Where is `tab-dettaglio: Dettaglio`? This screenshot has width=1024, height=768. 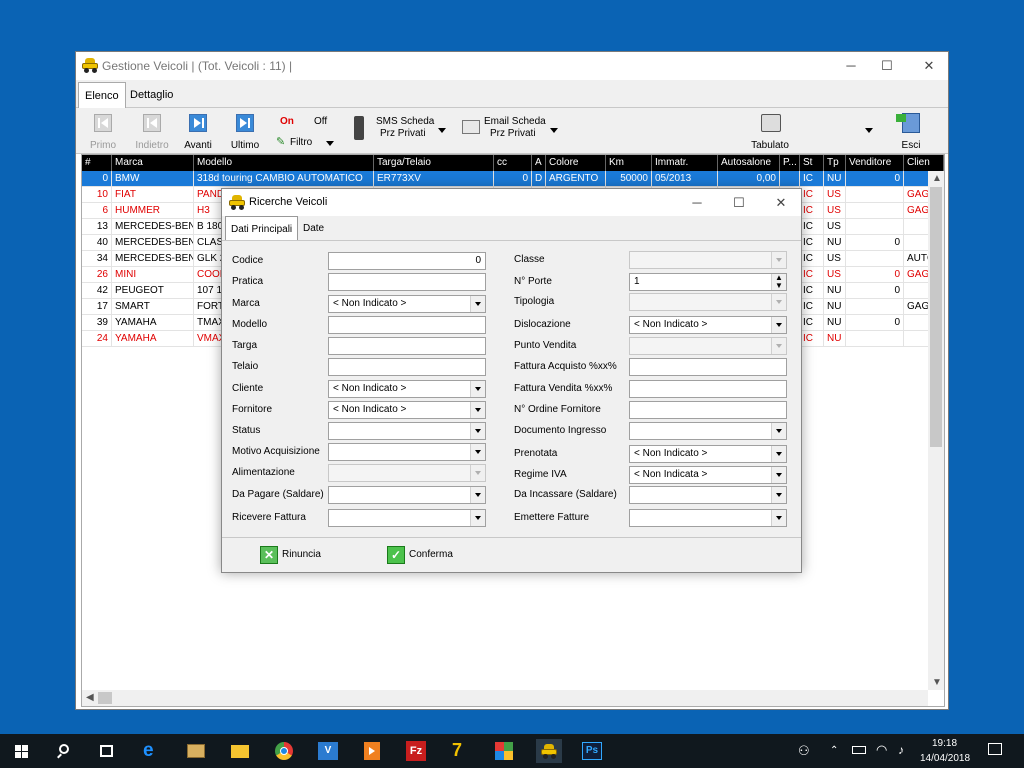
tab-dettaglio: Dettaglio is located at coordinates (151, 95).